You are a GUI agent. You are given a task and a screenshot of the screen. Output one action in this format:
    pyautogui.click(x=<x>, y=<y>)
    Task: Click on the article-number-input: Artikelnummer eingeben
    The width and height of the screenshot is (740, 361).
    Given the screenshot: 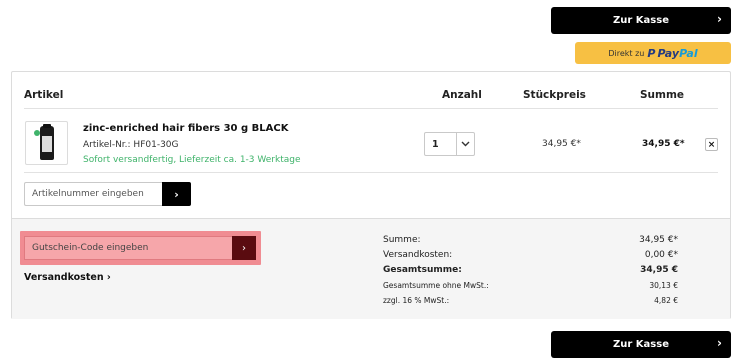 What is the action you would take?
    pyautogui.click(x=93, y=194)
    